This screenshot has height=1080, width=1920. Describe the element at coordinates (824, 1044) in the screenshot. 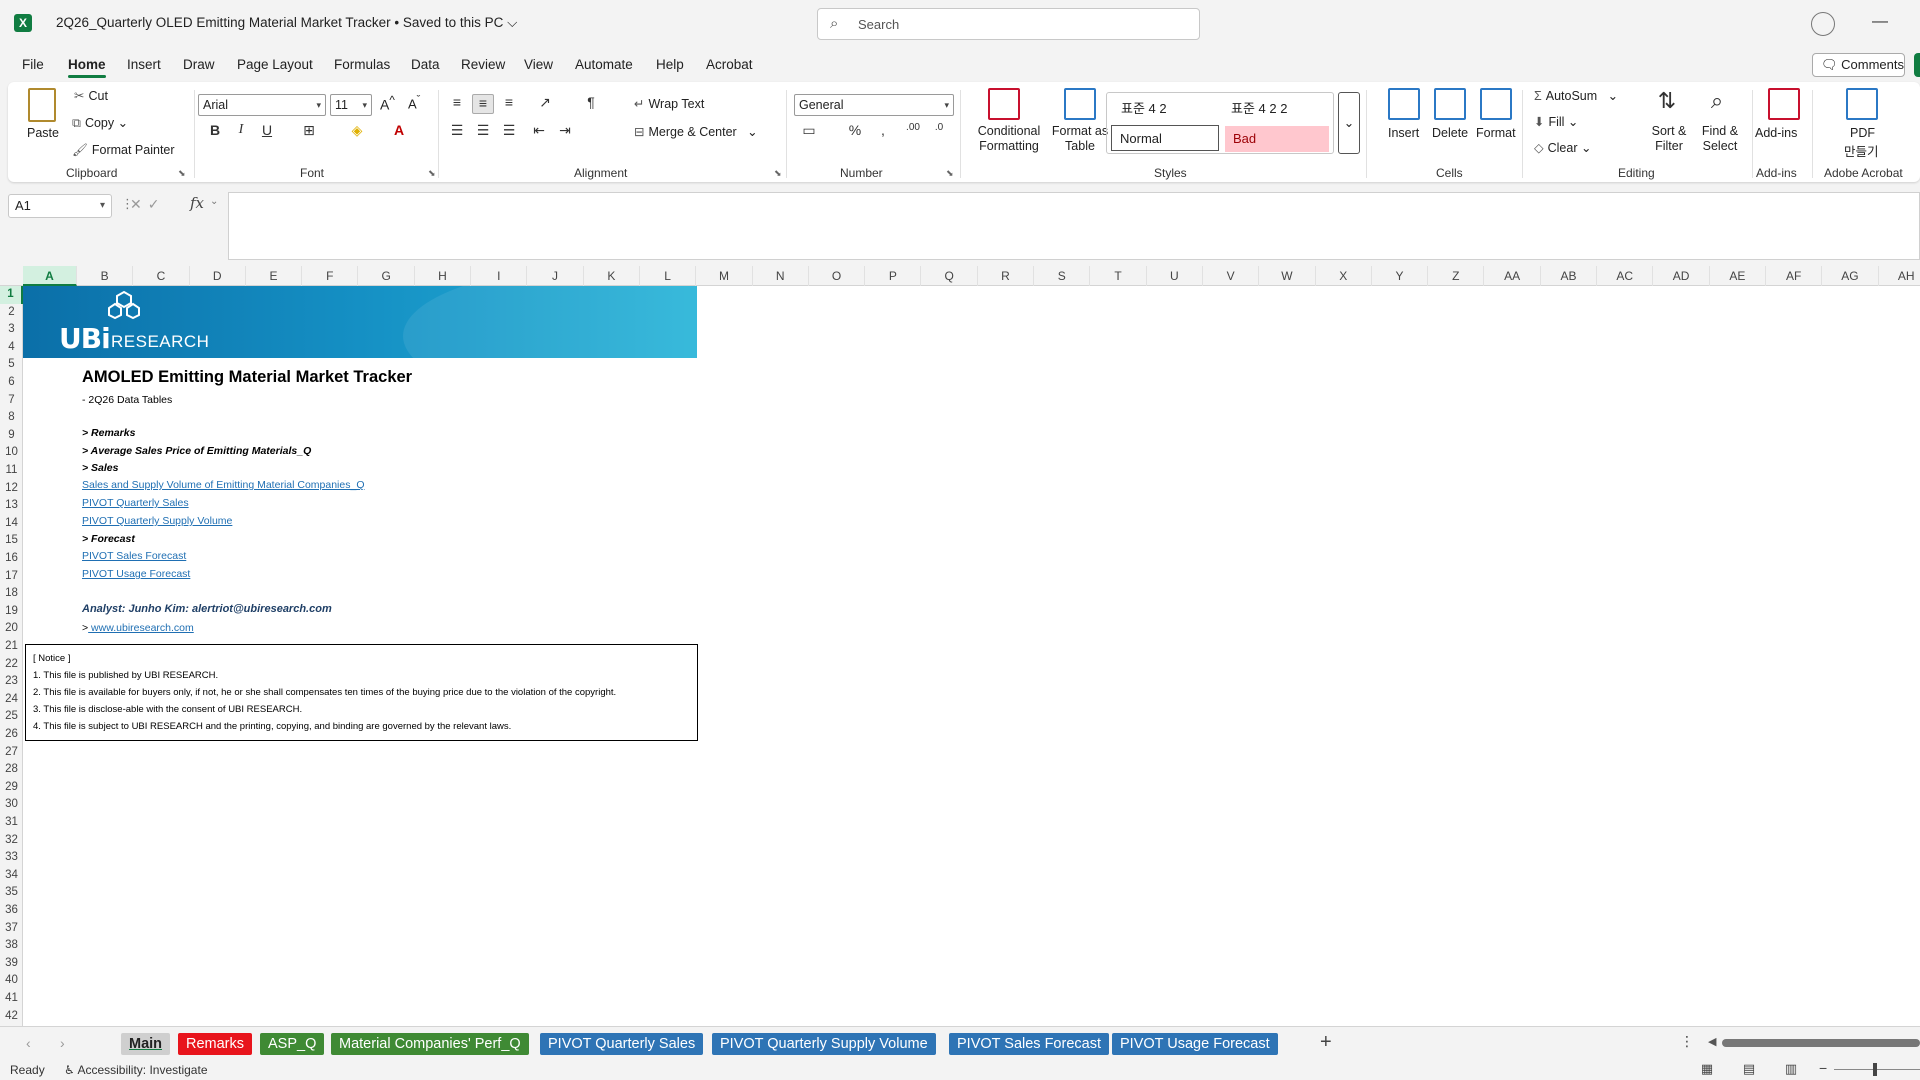

I see `sheet-tab-pivot-quarterly-supply-volume: PIVOT Quarterly Supply Volume` at that location.